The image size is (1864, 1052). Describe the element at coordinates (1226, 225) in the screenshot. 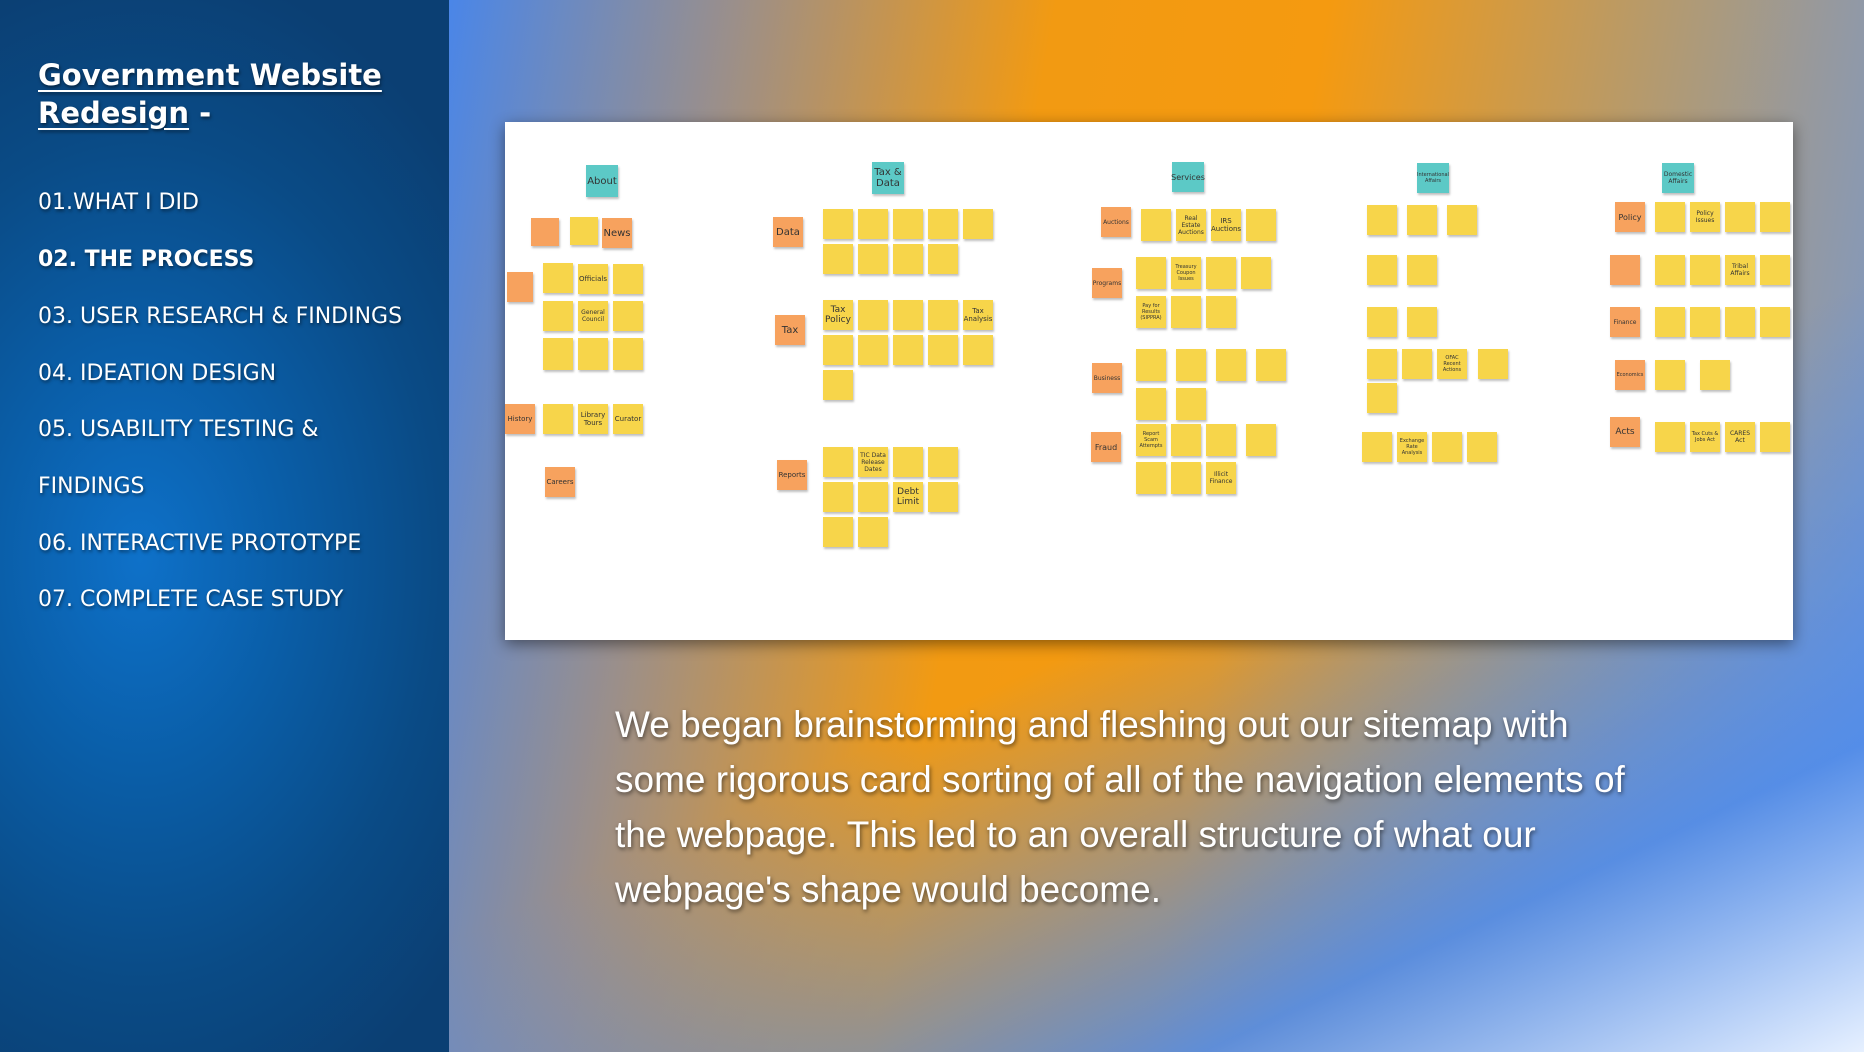

I see `sticky-card-irs-auctions: IRS Auctions` at that location.